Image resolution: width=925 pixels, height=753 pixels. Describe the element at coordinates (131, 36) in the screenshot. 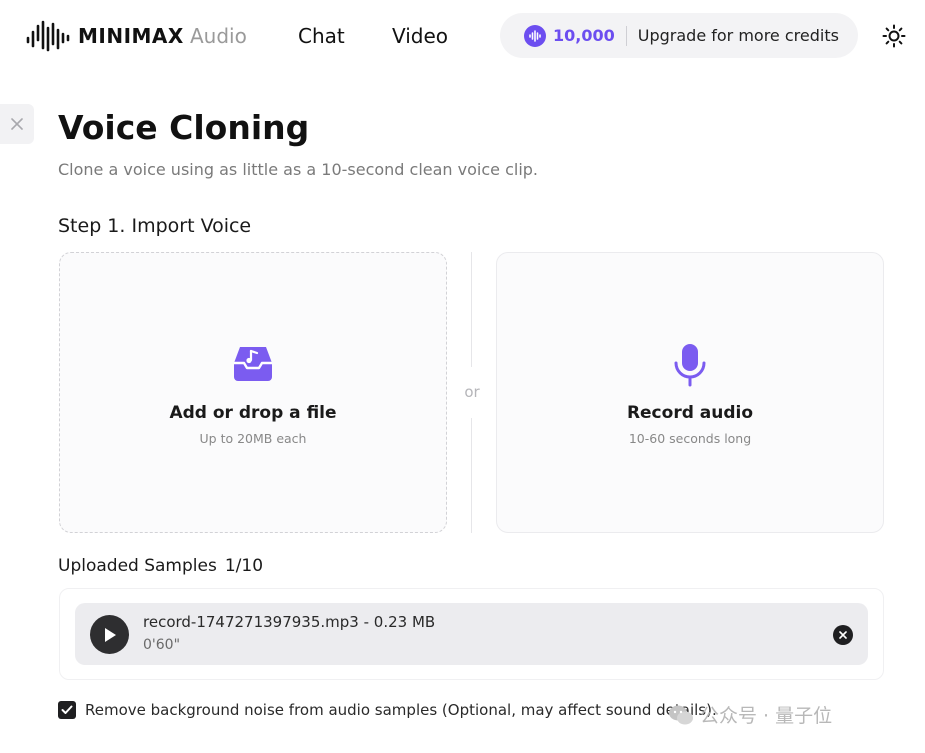

I see `brand-name: MINIMAX` at that location.